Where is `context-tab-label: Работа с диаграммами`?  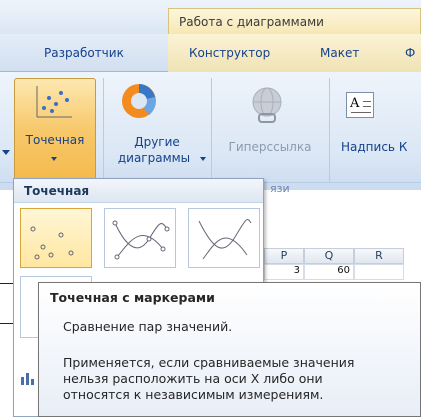 context-tab-label: Работа с диаграммами is located at coordinates (251, 22).